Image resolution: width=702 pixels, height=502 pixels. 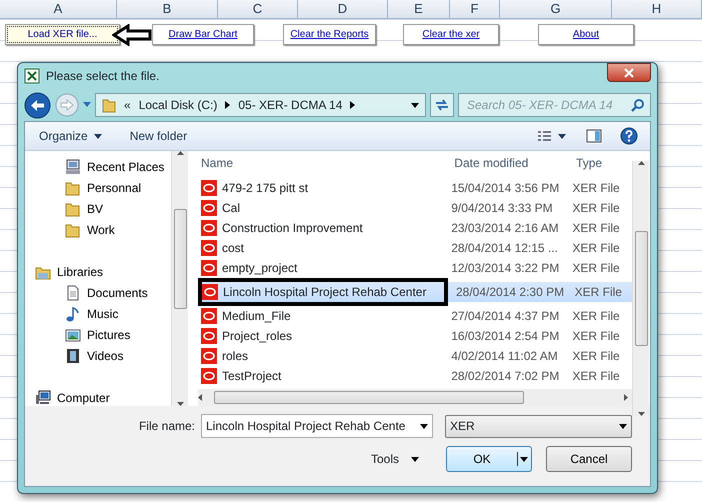 I want to click on toolbar-button: New folder, so click(x=159, y=136).